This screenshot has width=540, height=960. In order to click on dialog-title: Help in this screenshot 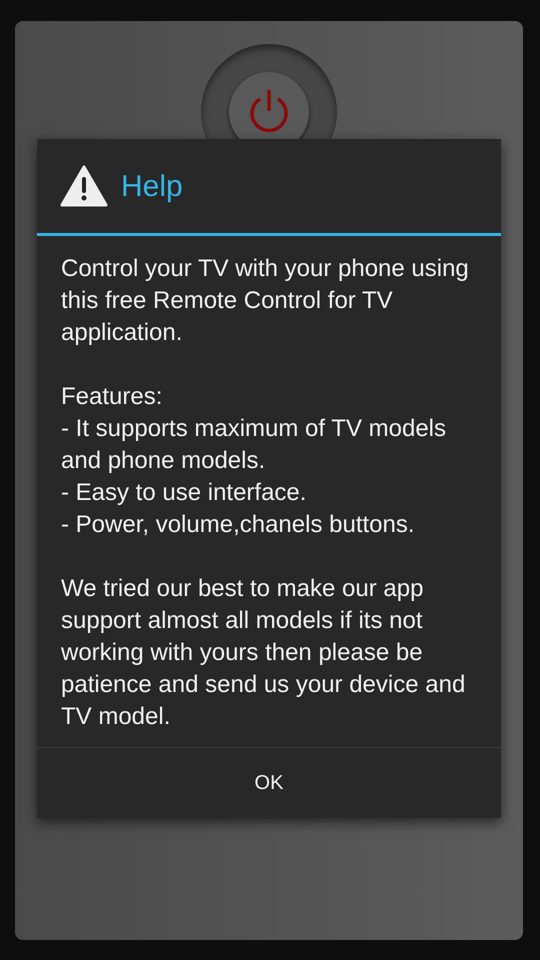, I will do `click(152, 186)`.